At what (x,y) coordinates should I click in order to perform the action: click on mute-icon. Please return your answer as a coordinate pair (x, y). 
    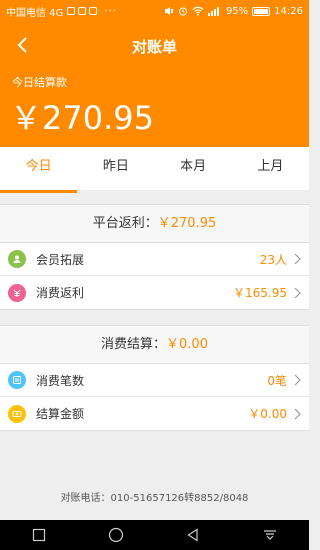
    Looking at the image, I should click on (169, 11).